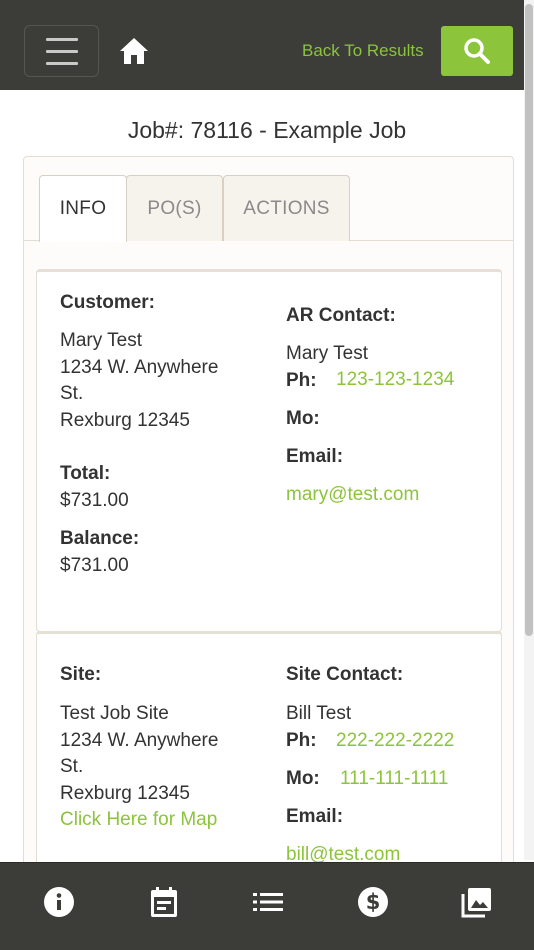 This screenshot has height=950, width=534. What do you see at coordinates (341, 315) in the screenshot?
I see `ar-contact-label: AR Contact:` at bounding box center [341, 315].